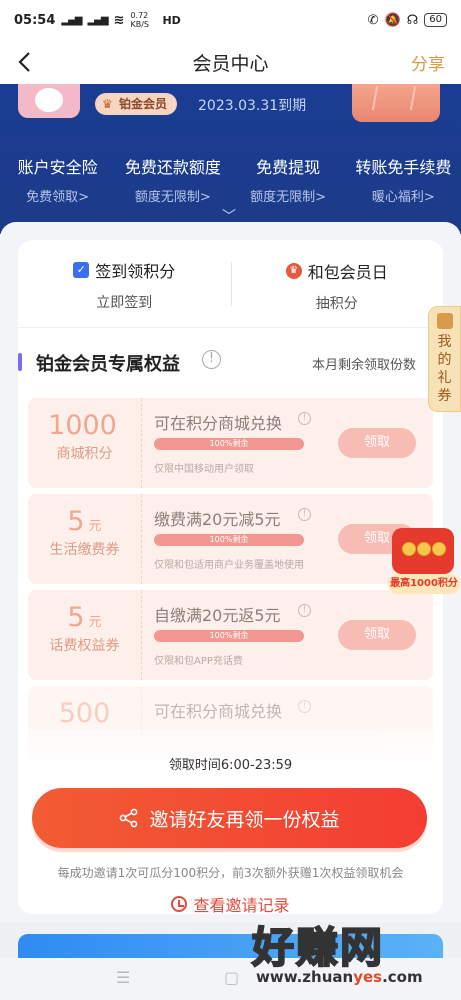 This screenshot has height=1000, width=461. What do you see at coordinates (172, 178) in the screenshot?
I see `perk-item: 免费还款额度 额度无限制>` at bounding box center [172, 178].